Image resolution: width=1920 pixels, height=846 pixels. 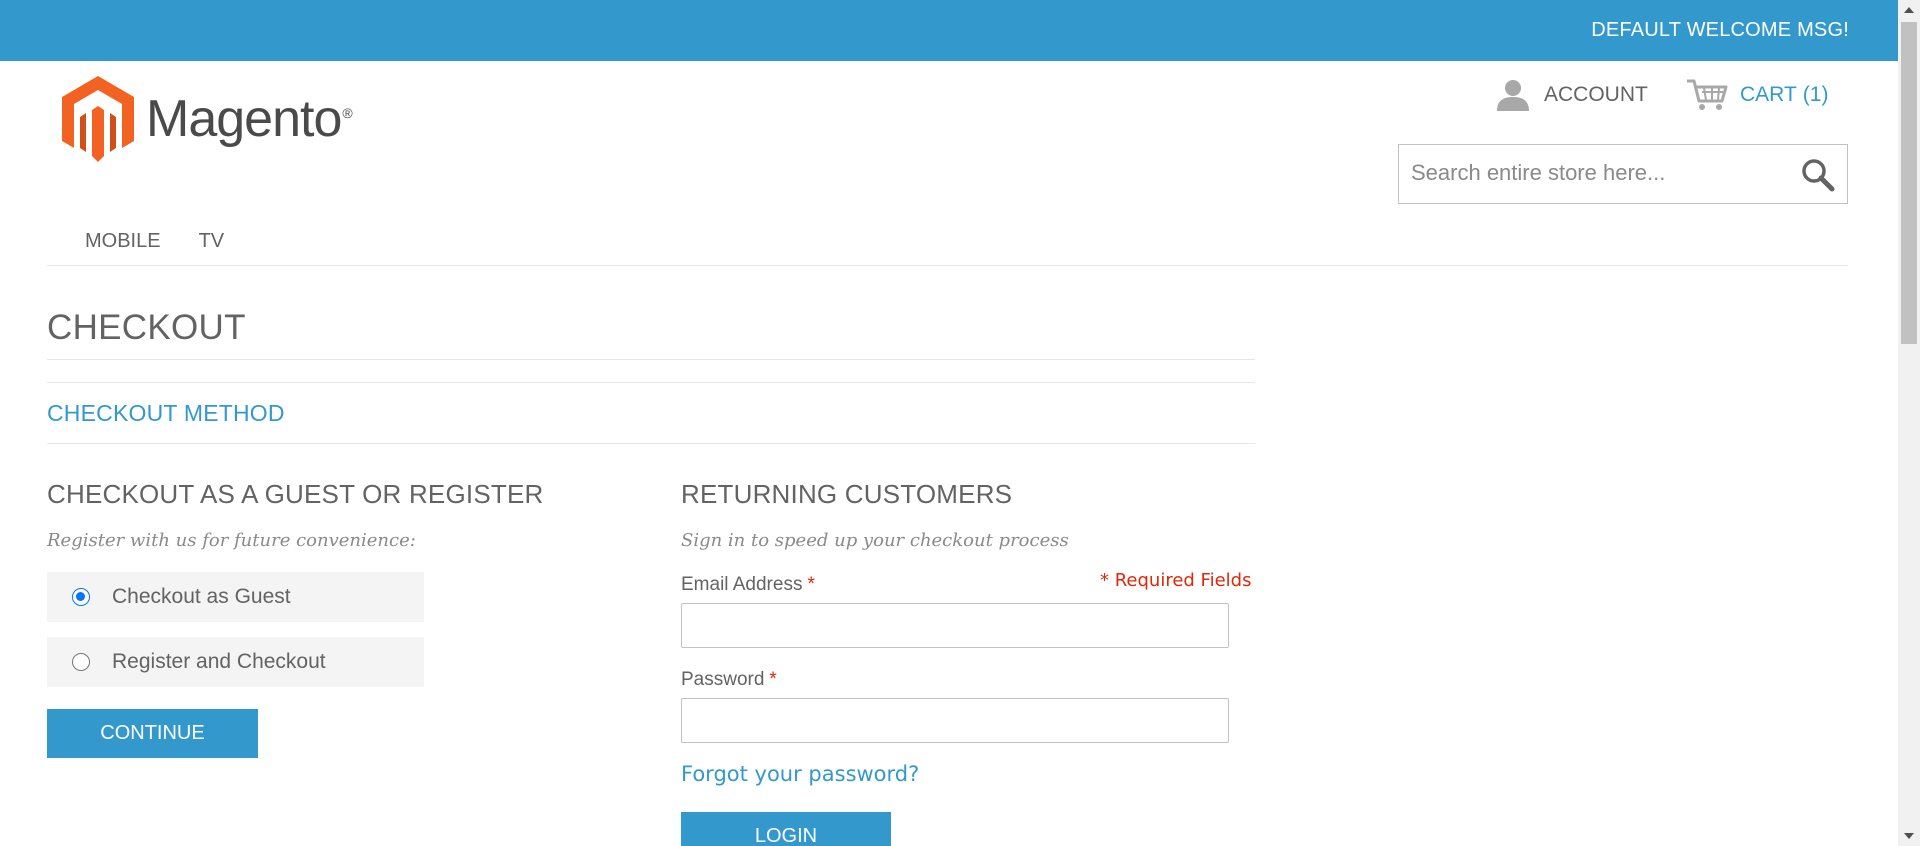 I want to click on search-box, so click(x=1623, y=174).